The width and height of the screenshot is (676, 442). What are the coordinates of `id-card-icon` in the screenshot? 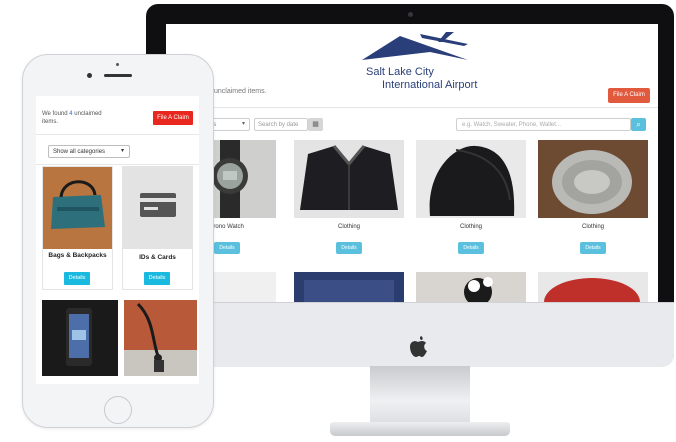 It's located at (157, 208).